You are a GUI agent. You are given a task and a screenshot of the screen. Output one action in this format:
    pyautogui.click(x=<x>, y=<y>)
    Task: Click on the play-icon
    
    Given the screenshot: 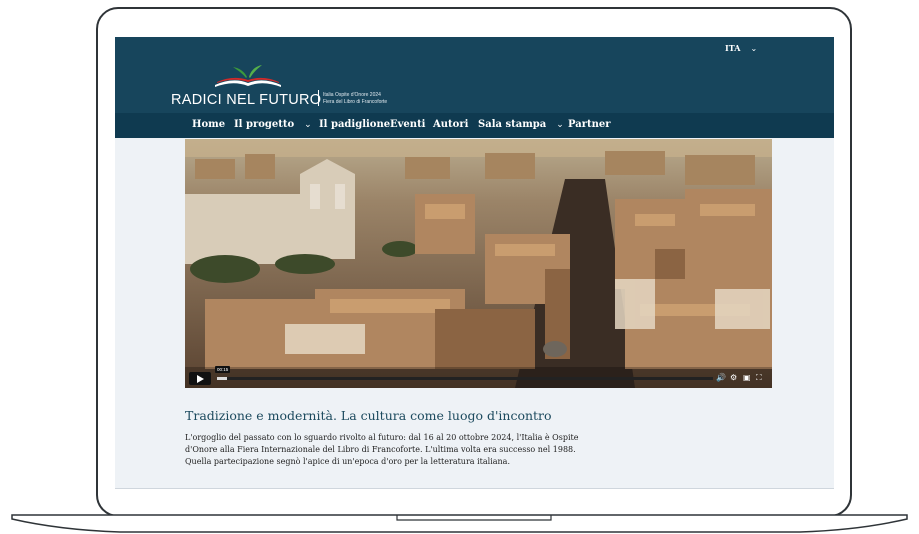 What is the action you would take?
    pyautogui.click(x=200, y=379)
    